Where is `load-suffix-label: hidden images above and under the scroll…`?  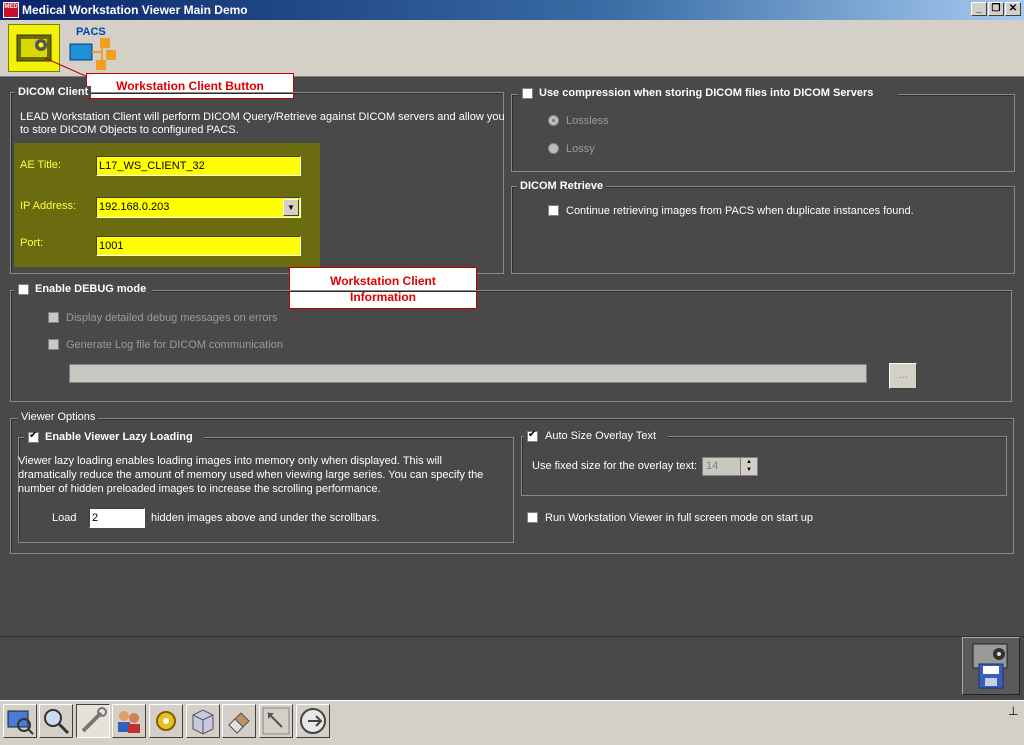 load-suffix-label: hidden images above and under the scroll… is located at coordinates (265, 518).